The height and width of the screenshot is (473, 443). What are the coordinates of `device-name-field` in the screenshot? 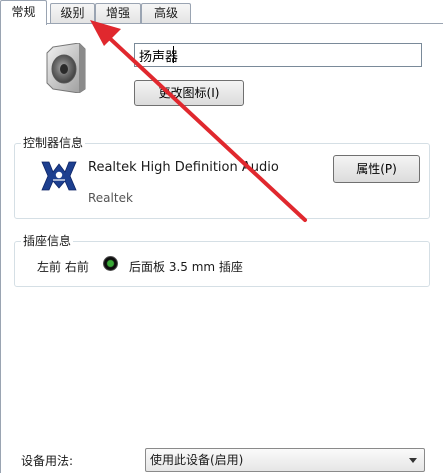 It's located at (278, 55).